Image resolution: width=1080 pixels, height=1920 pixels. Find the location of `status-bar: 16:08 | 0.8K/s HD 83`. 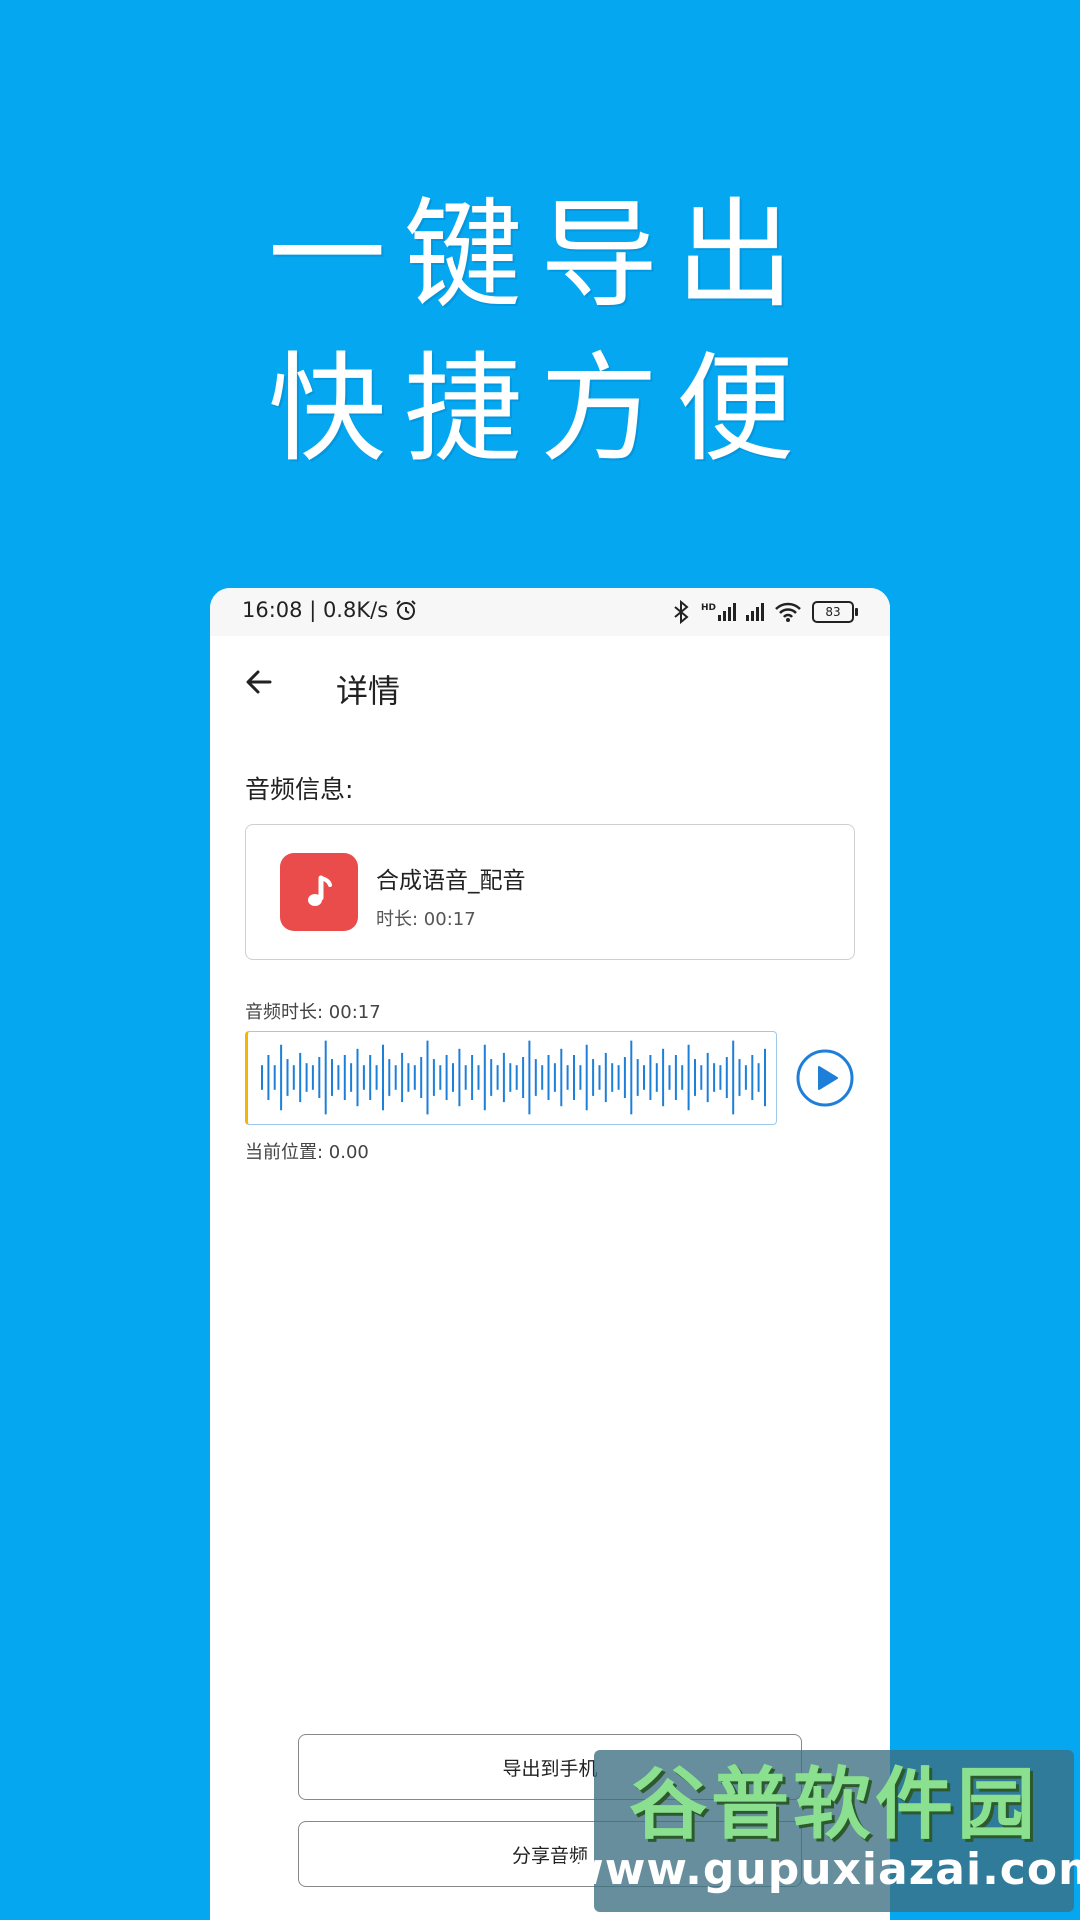

status-bar: 16:08 | 0.8K/s HD 83 is located at coordinates (550, 612).